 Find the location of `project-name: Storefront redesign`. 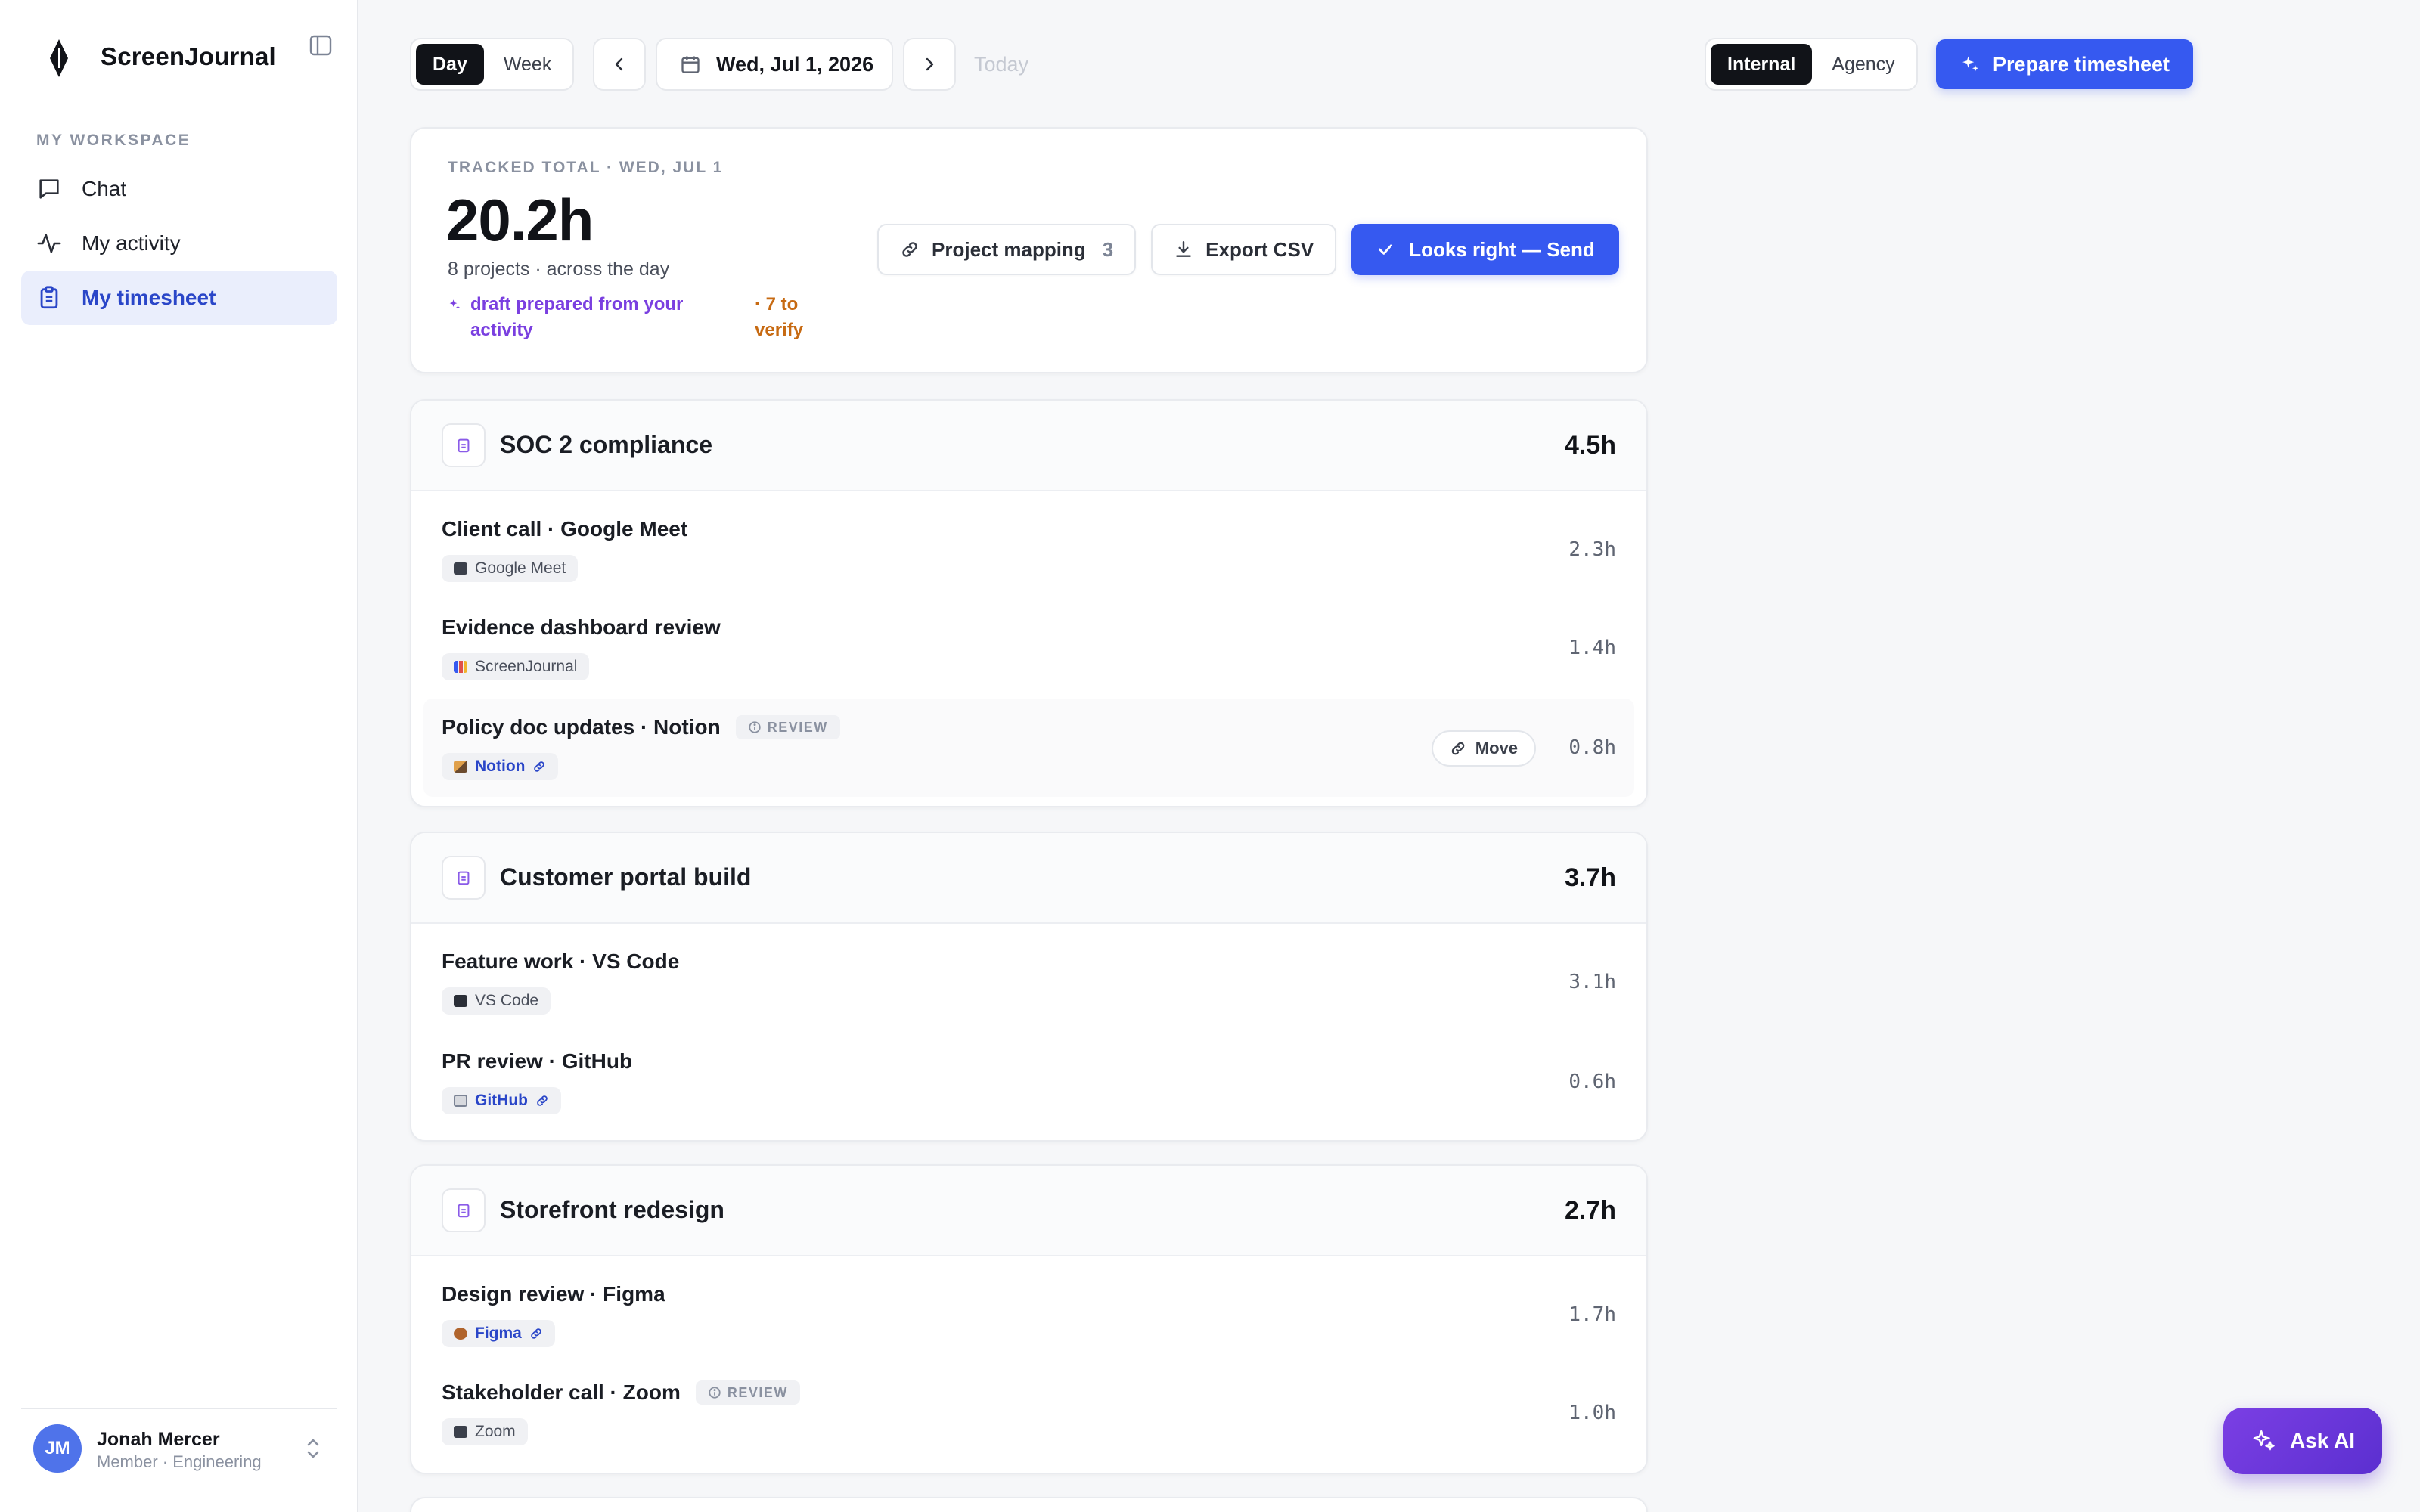

project-name: Storefront redesign is located at coordinates (612, 1209).